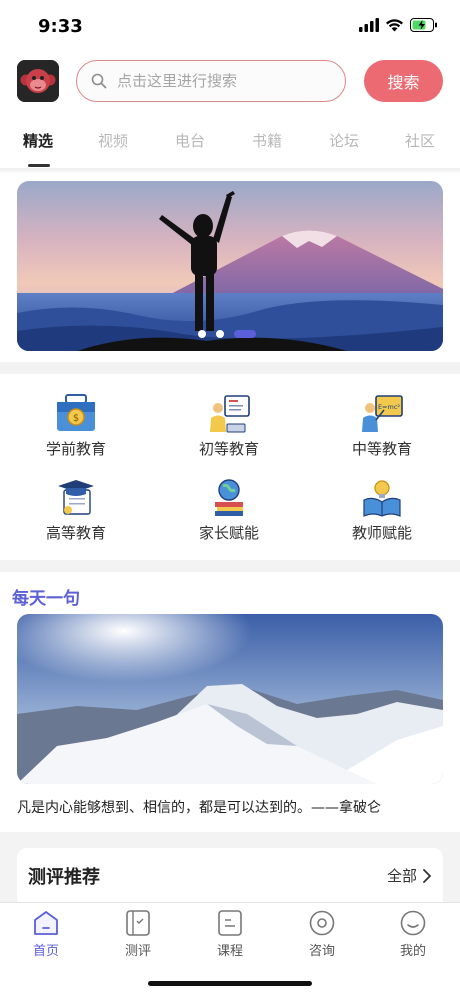 This screenshot has height=996, width=460. What do you see at coordinates (137, 951) in the screenshot?
I see `nav-label: 测评` at bounding box center [137, 951].